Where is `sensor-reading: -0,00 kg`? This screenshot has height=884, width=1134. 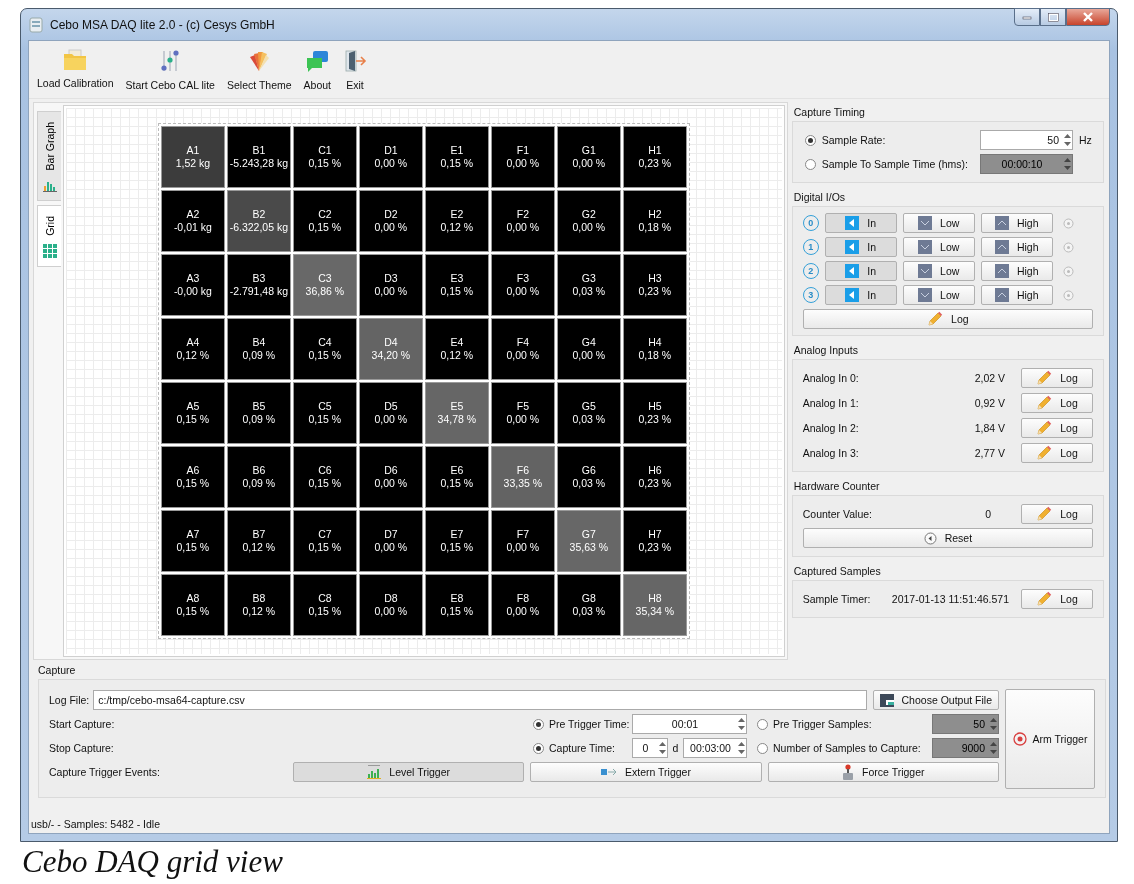 sensor-reading: -0,00 kg is located at coordinates (192, 291).